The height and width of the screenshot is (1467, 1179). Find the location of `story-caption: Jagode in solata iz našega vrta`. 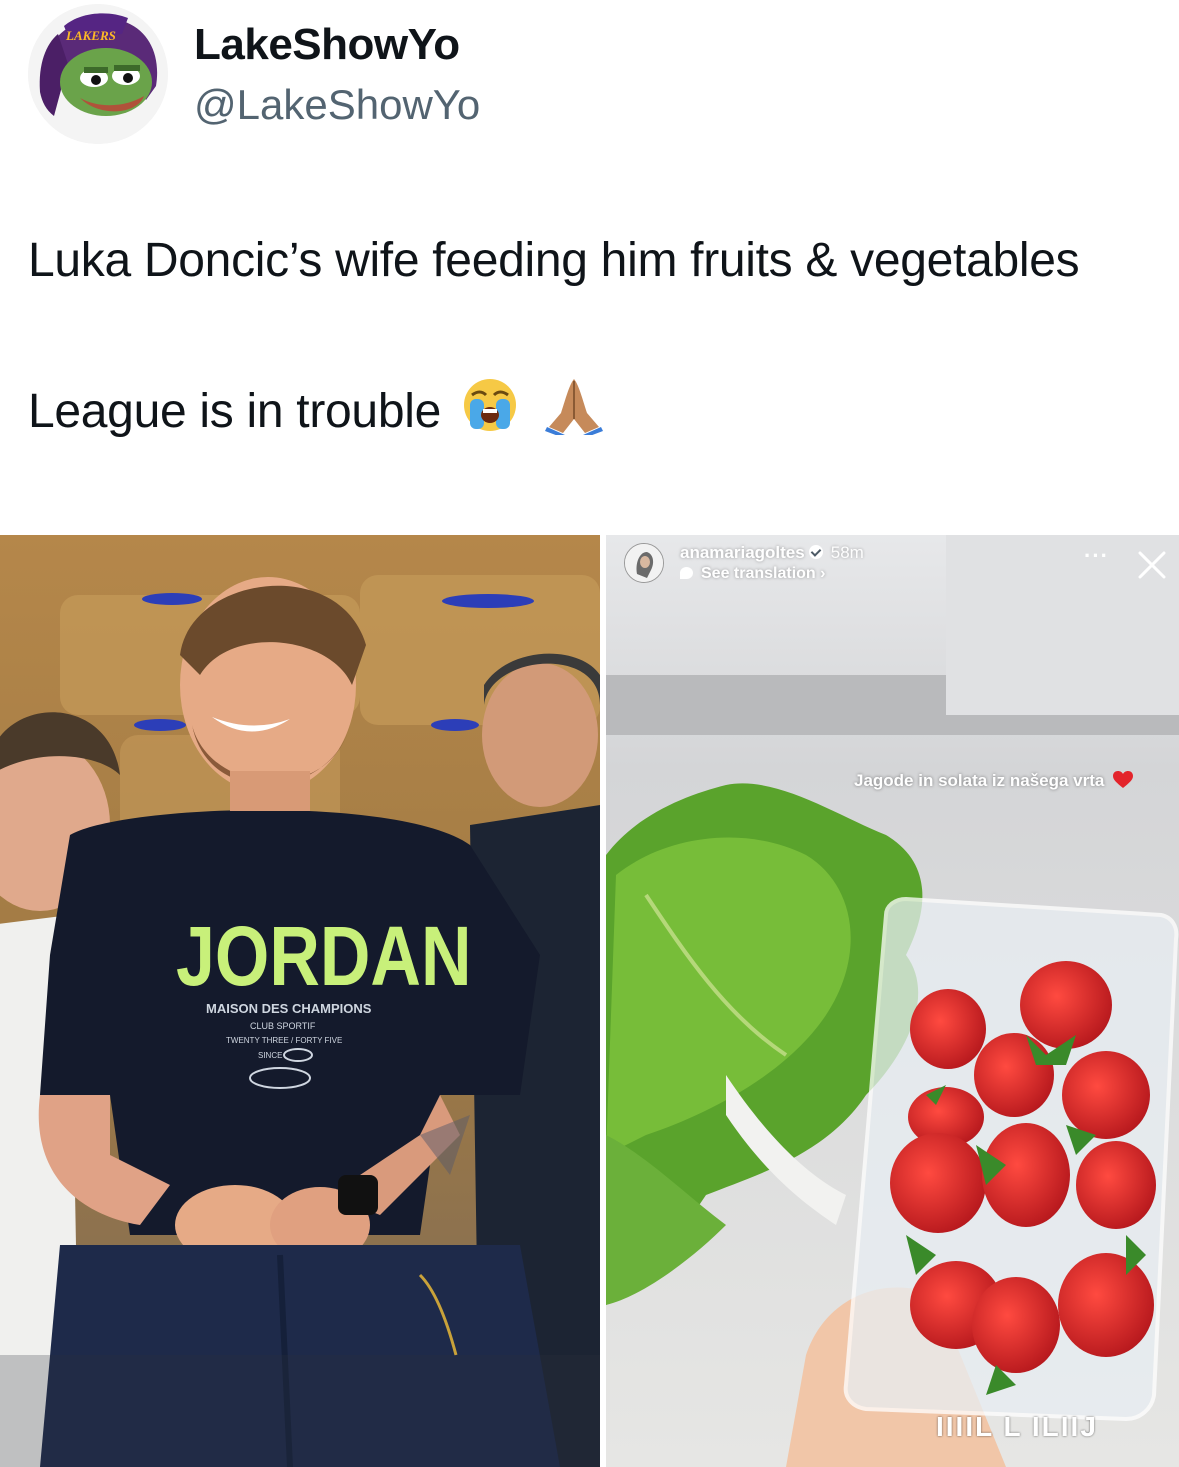

story-caption: Jagode in solata iz našega vrta is located at coordinates (994, 782).